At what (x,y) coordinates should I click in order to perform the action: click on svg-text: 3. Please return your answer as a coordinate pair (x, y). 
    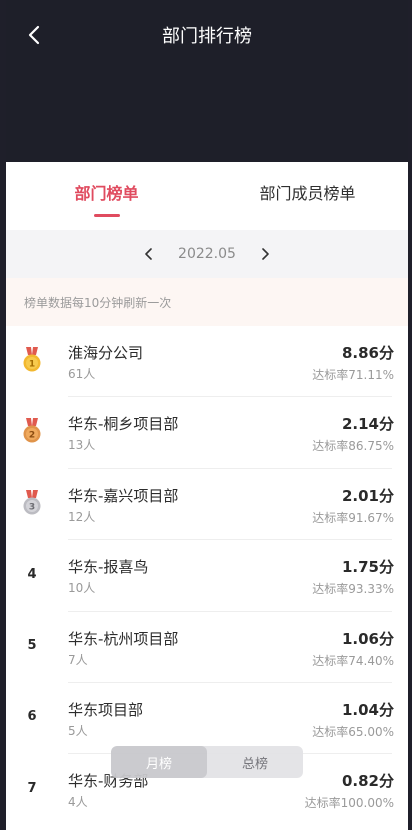
    Looking at the image, I should click on (32, 507).